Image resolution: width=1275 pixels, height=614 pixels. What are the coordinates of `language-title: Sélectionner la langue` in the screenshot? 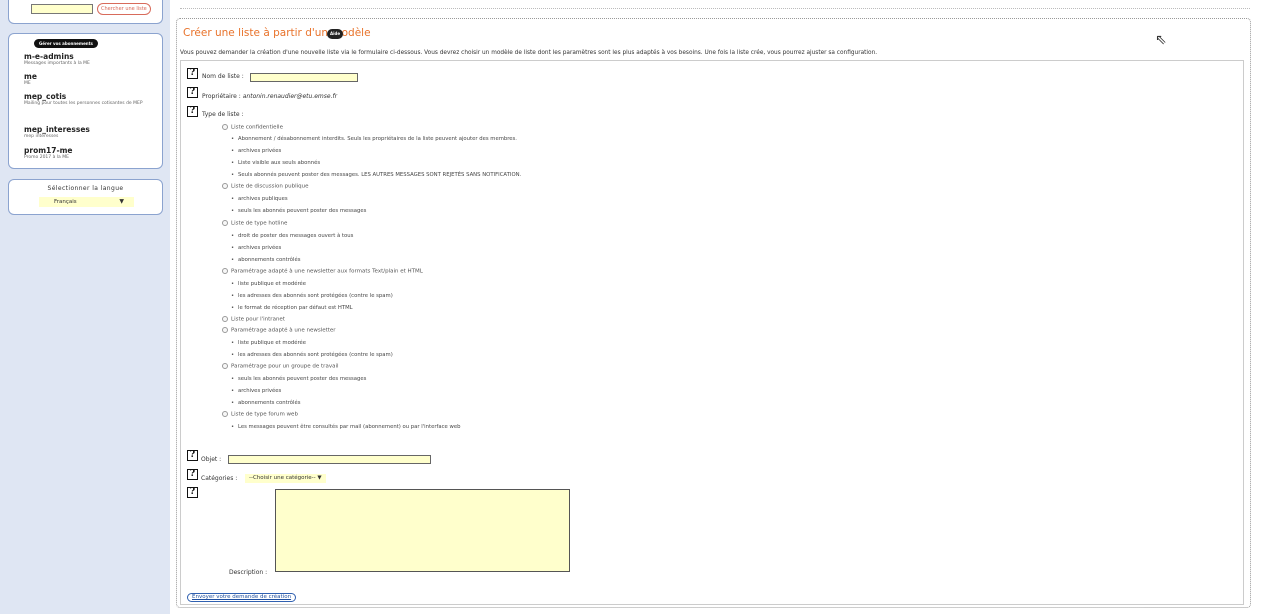 It's located at (85, 188).